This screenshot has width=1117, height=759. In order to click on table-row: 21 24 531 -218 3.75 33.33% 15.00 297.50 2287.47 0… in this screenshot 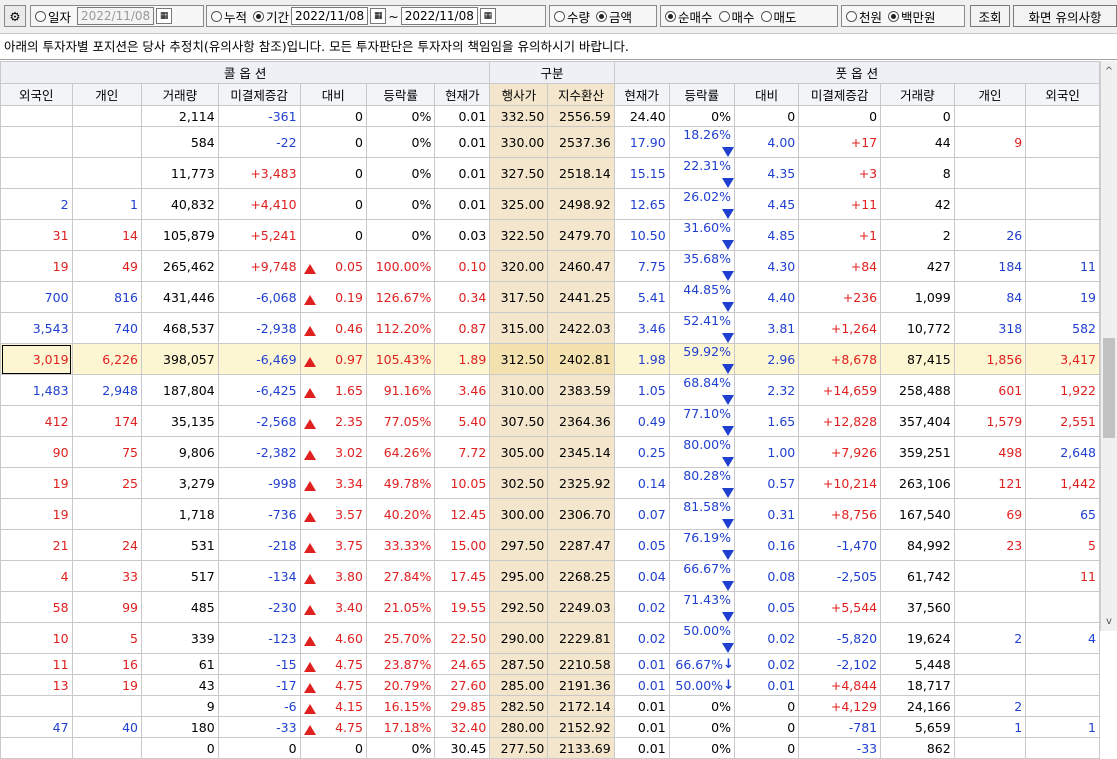, I will do `click(550, 545)`.